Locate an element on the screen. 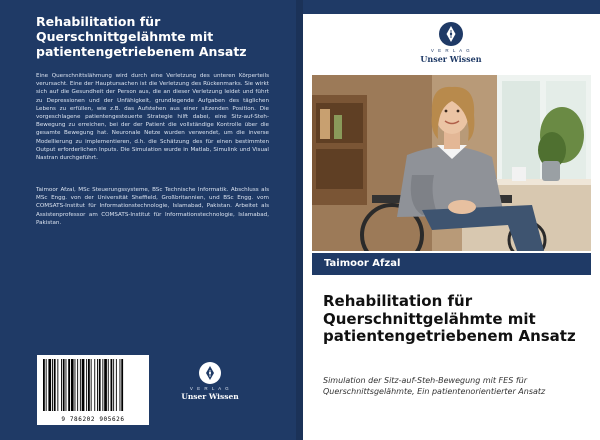 The width and height of the screenshot is (600, 440). back-publisher-logo: V E R L A G Unser Wissen is located at coordinates (210, 381).